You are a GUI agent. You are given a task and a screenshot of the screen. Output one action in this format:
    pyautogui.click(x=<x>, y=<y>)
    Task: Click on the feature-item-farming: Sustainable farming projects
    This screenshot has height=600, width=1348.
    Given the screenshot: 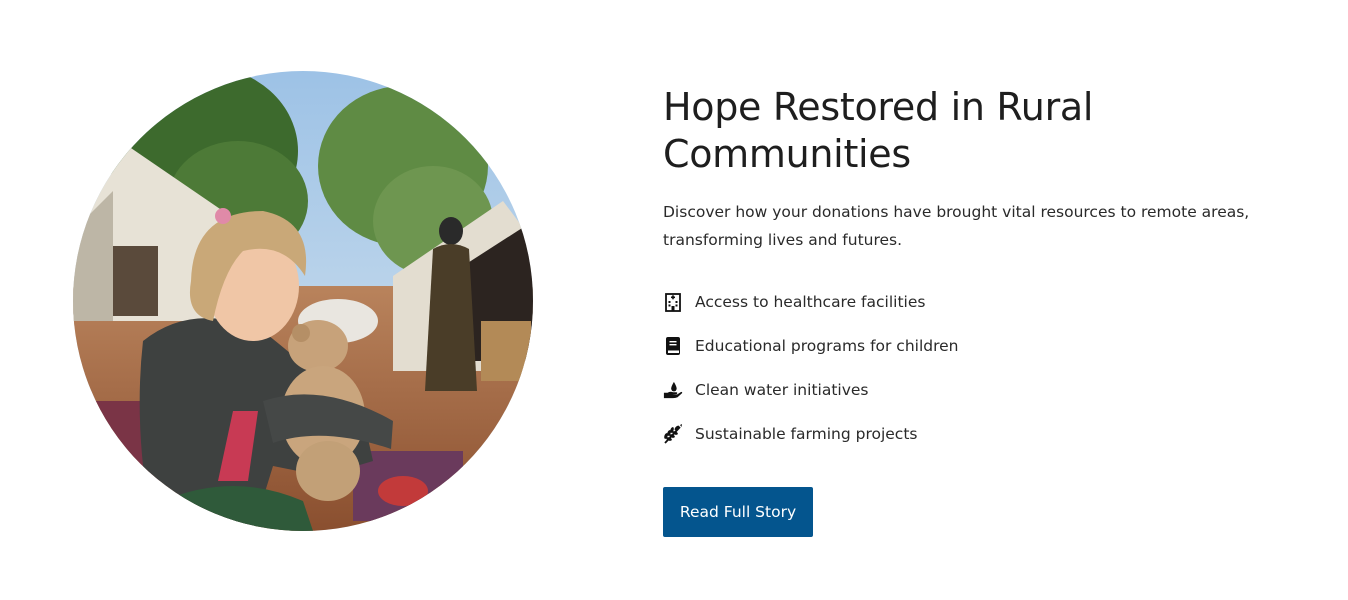 What is the action you would take?
    pyautogui.click(x=973, y=434)
    